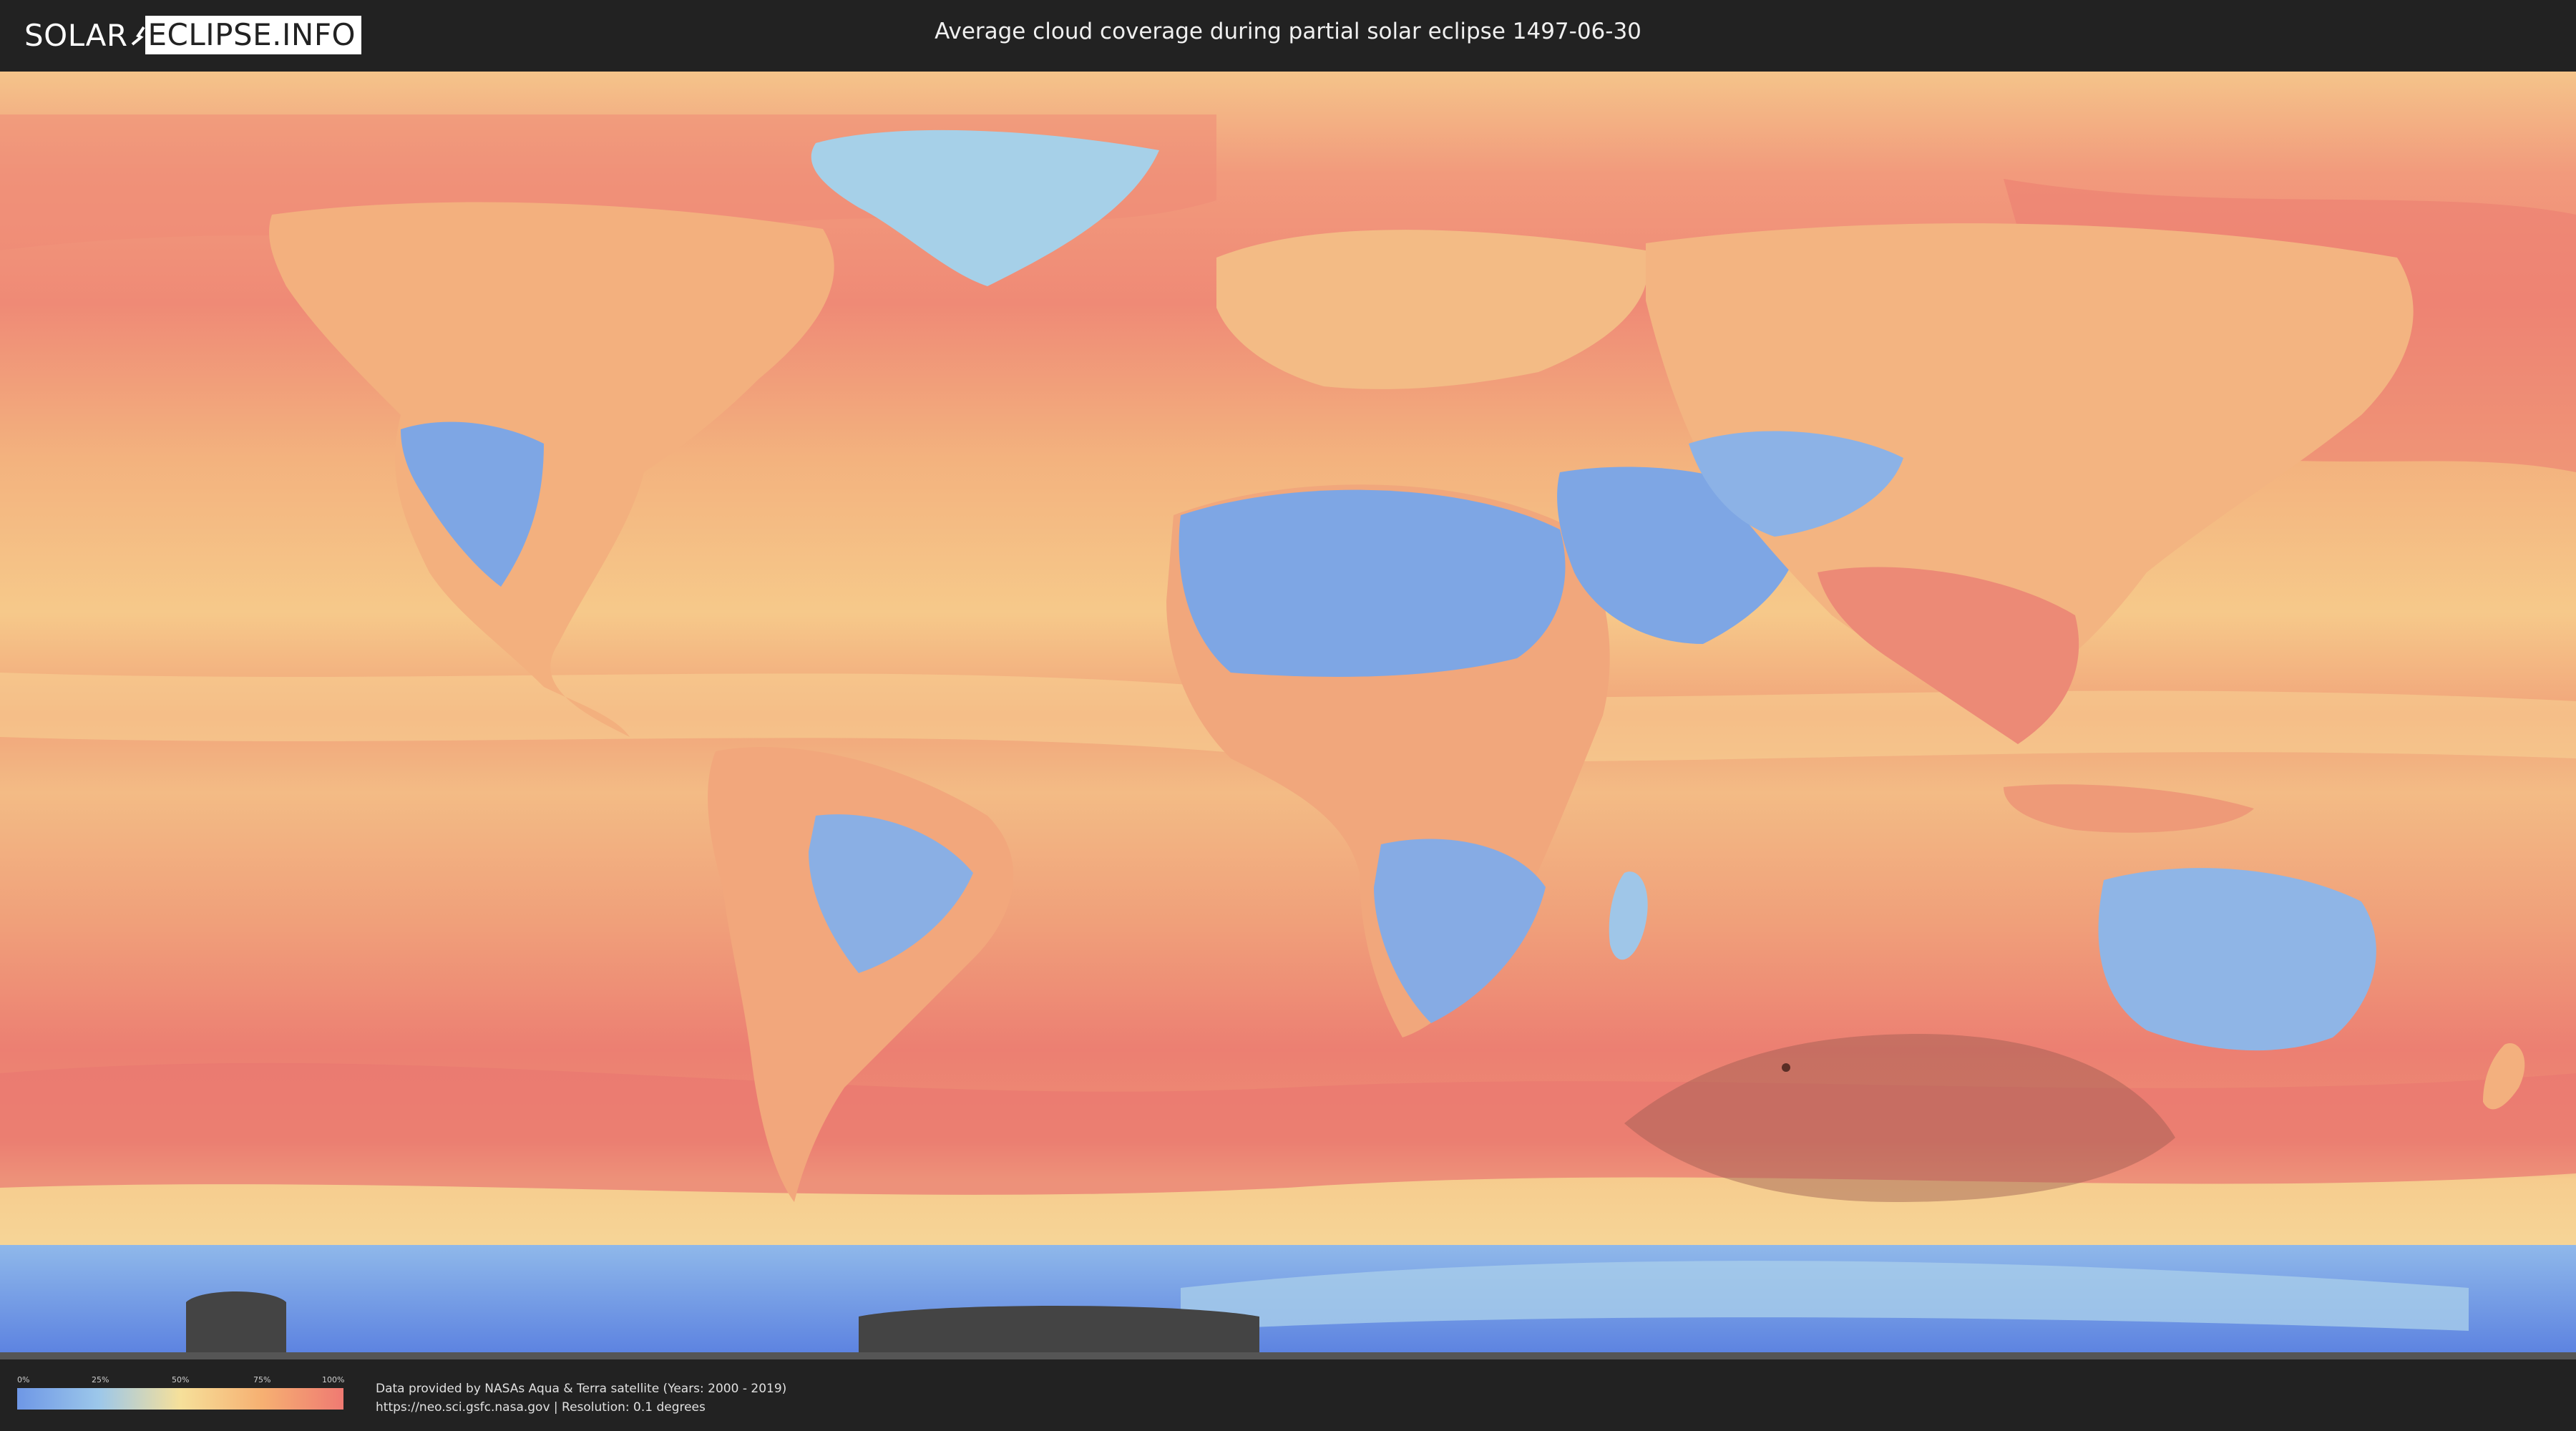 The width and height of the screenshot is (2576, 1431). Describe the element at coordinates (180, 1399) in the screenshot. I see `legend-color-bar` at that location.